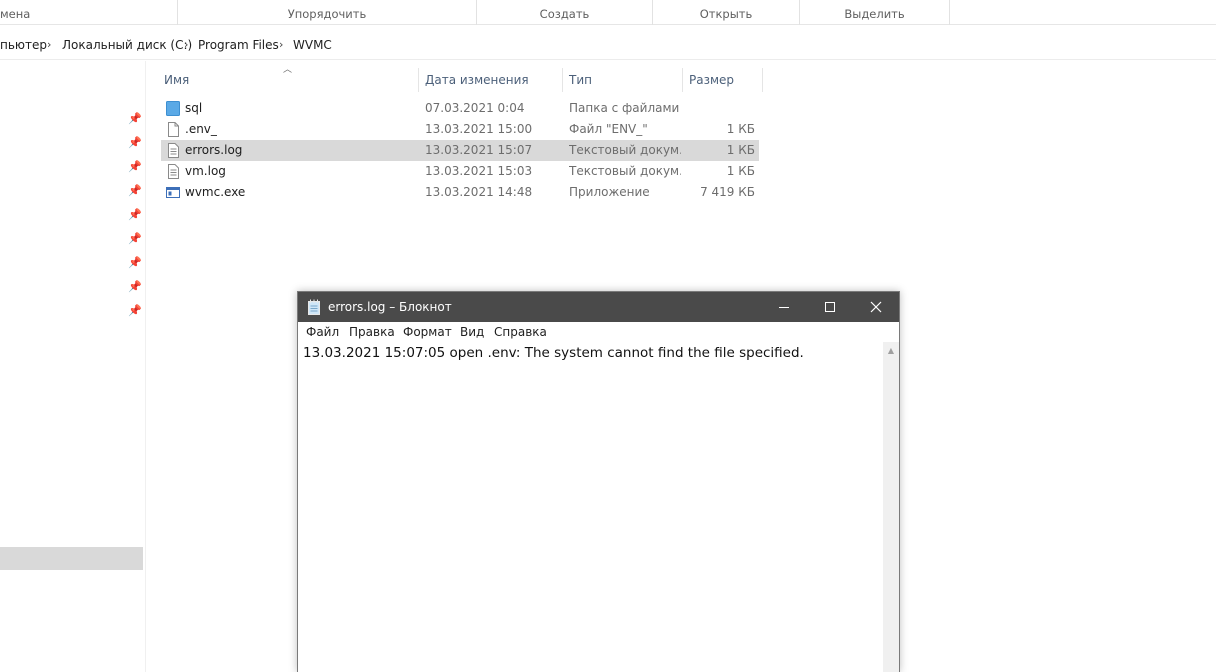 Image resolution: width=1216 pixels, height=672 pixels. Describe the element at coordinates (215, 192) in the screenshot. I see `file-name: wvmc.exe` at that location.